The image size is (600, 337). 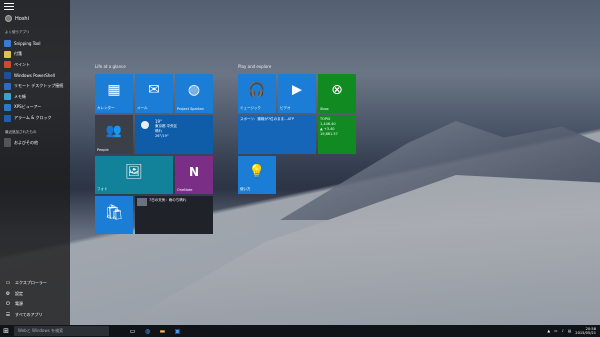 What do you see at coordinates (255, 66) in the screenshot?
I see `group-title-play: Play and explore` at bounding box center [255, 66].